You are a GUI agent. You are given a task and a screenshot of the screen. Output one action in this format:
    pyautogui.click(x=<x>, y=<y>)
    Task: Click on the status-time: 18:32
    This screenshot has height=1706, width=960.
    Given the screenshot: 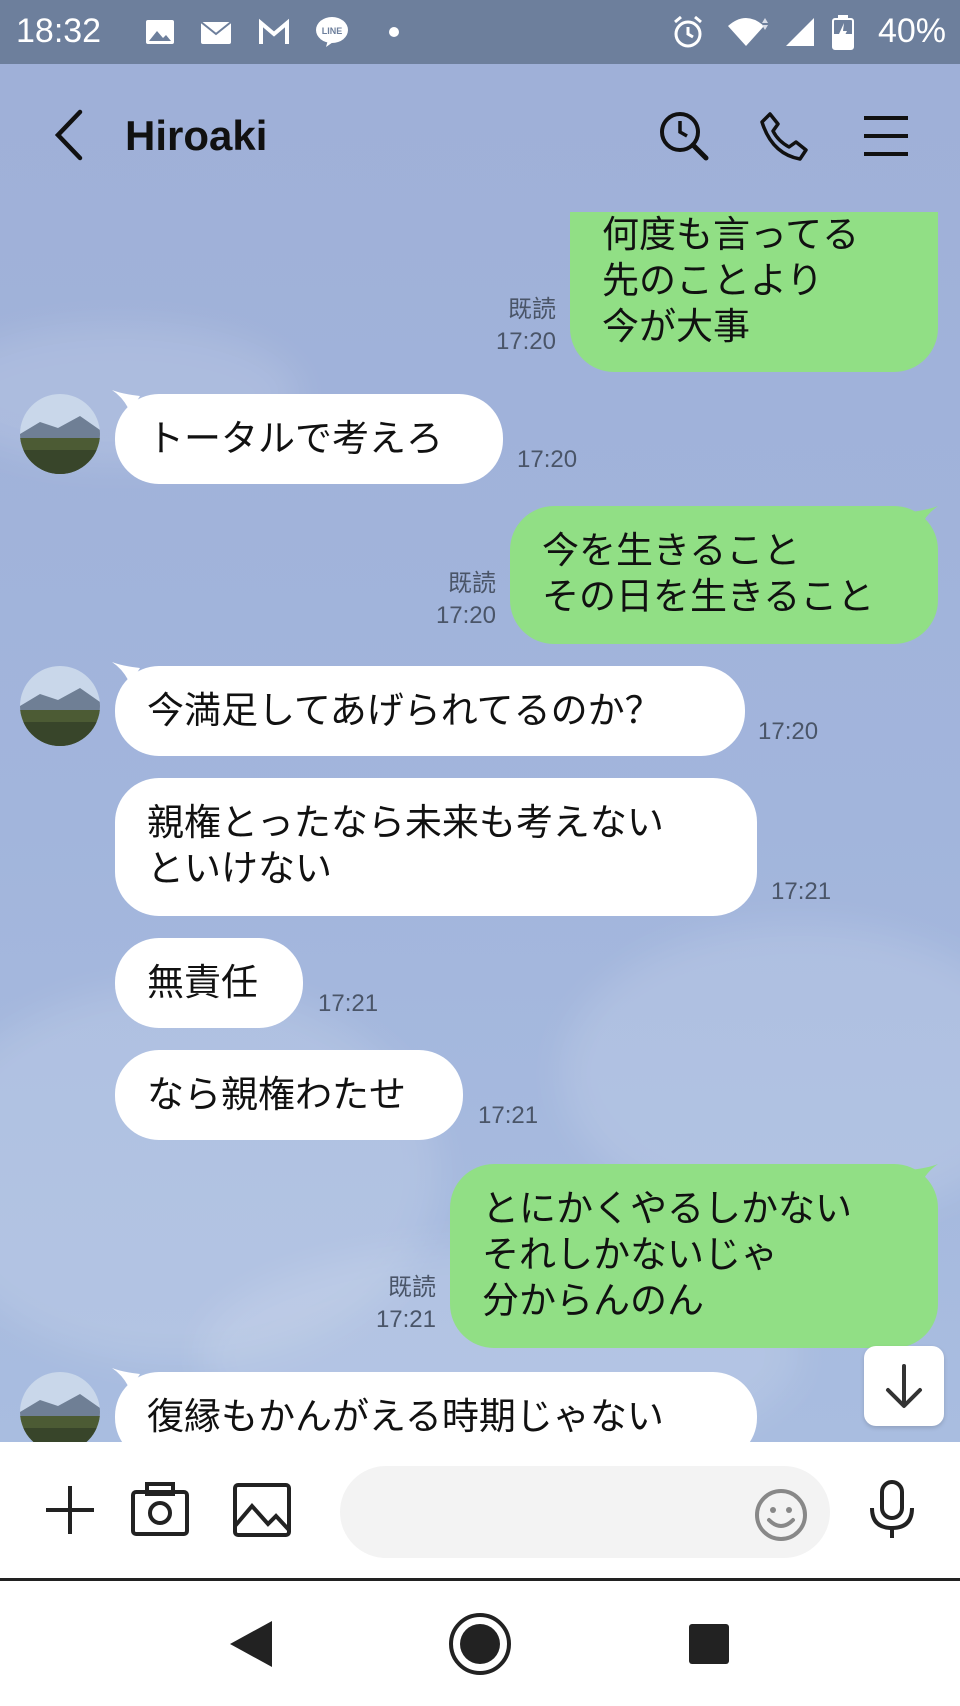 What is the action you would take?
    pyautogui.click(x=59, y=31)
    